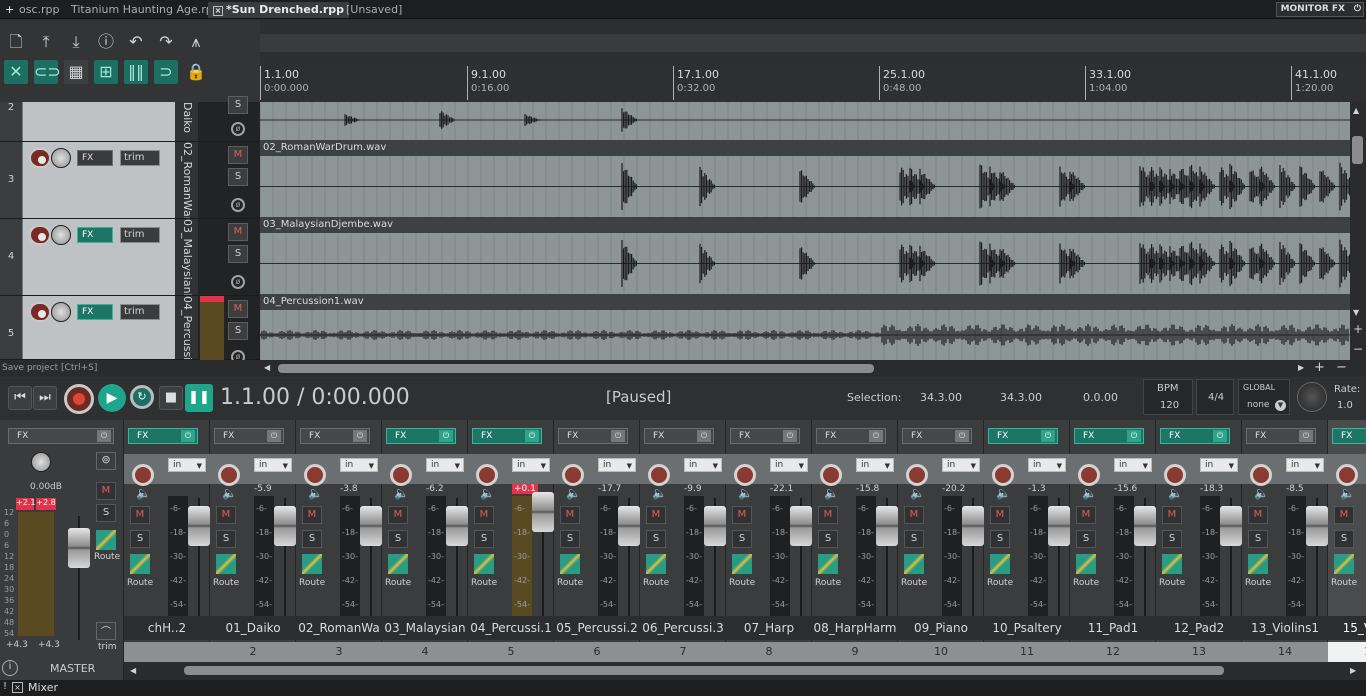  Describe the element at coordinates (1353, 670) in the screenshot. I see `scroll-right-icon: ▶` at that location.